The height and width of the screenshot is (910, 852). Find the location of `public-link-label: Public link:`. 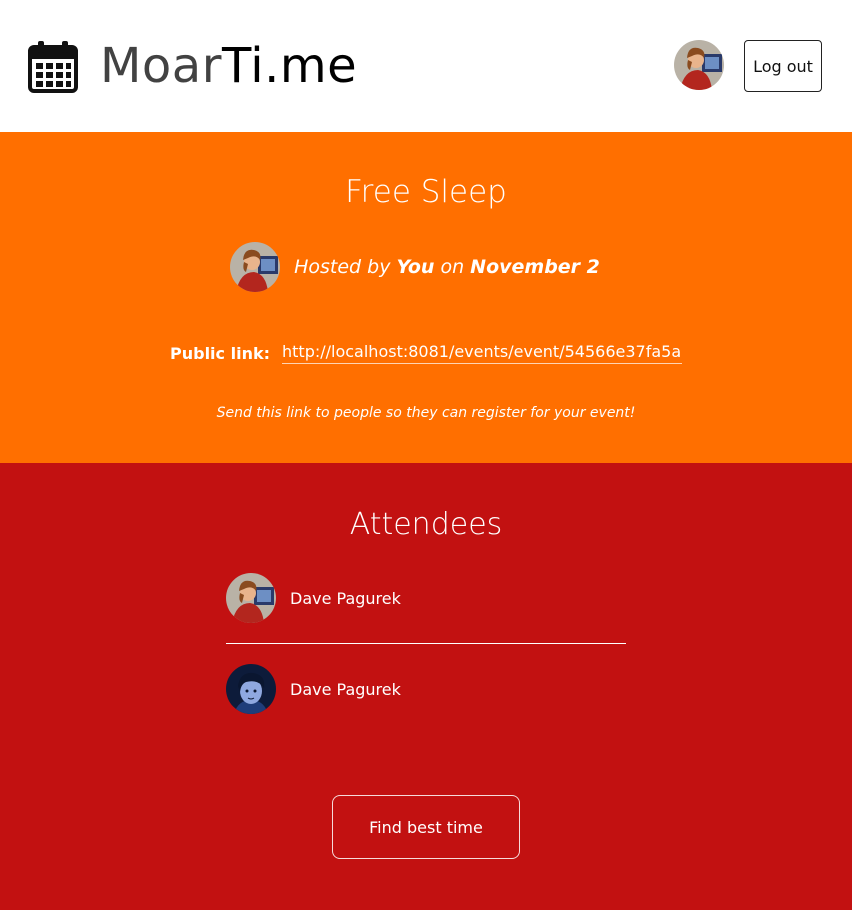

public-link-label: Public link: is located at coordinates (220, 353).